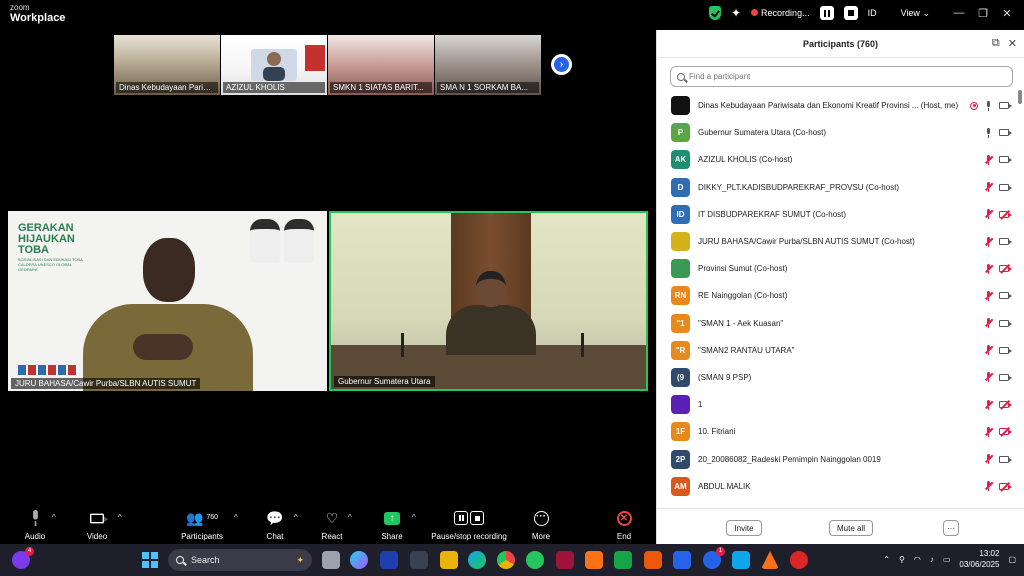 The height and width of the screenshot is (576, 1024). What do you see at coordinates (477, 560) in the screenshot?
I see `edge-icon` at bounding box center [477, 560].